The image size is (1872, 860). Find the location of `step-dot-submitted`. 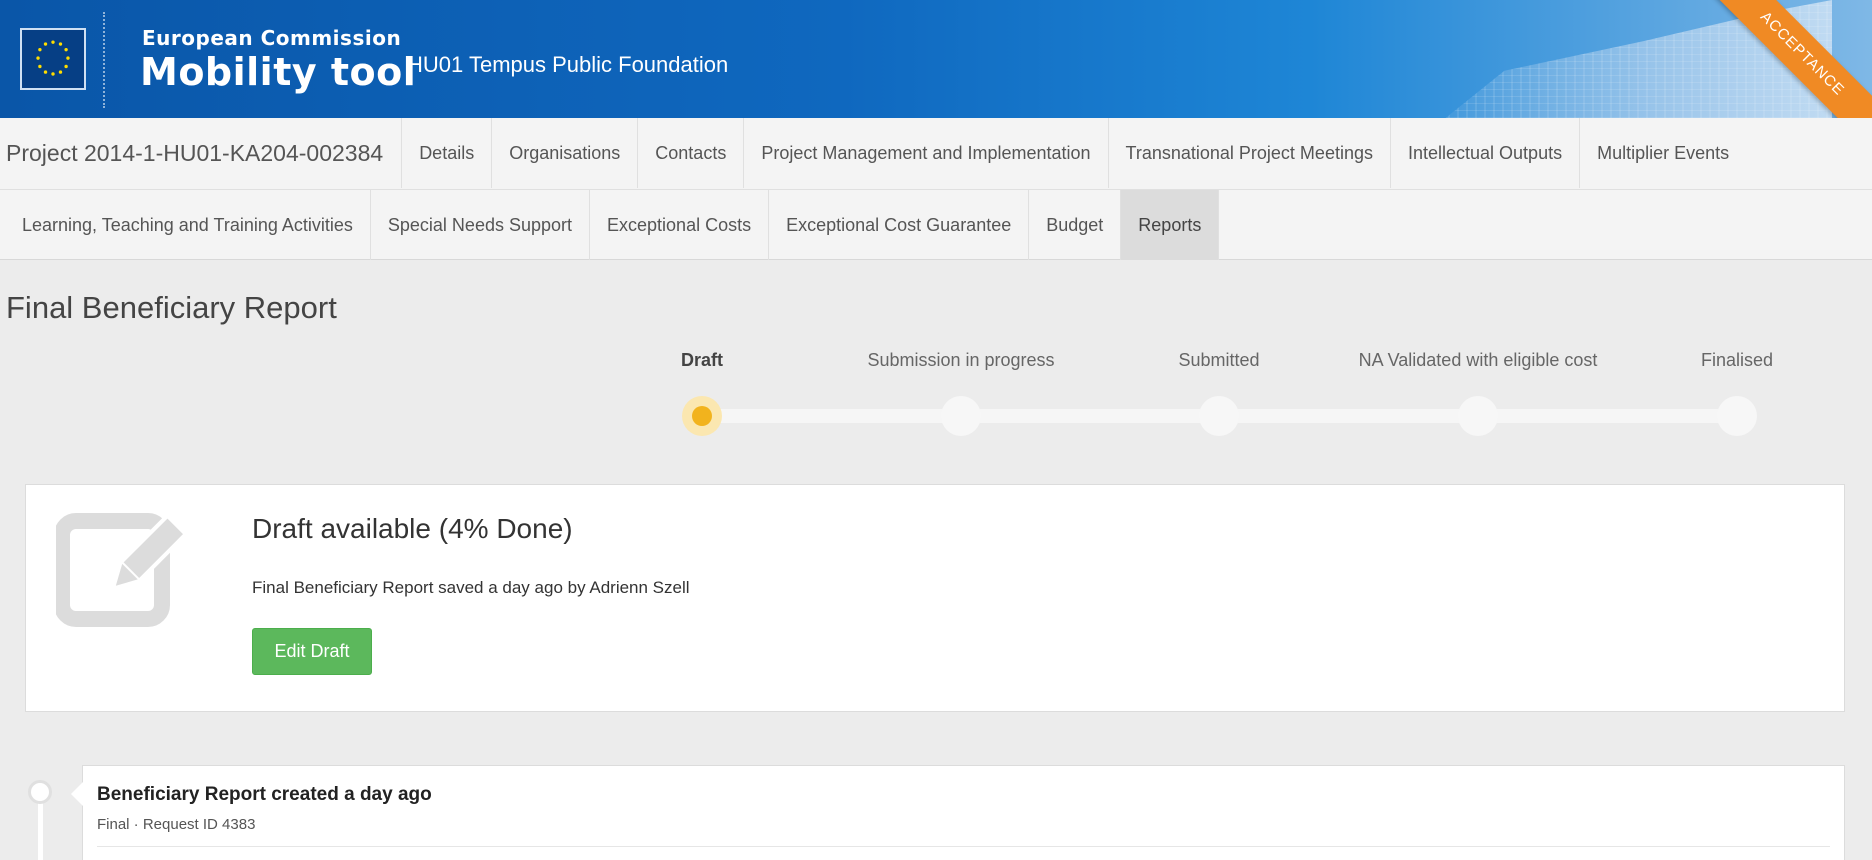

step-dot-submitted is located at coordinates (1219, 416).